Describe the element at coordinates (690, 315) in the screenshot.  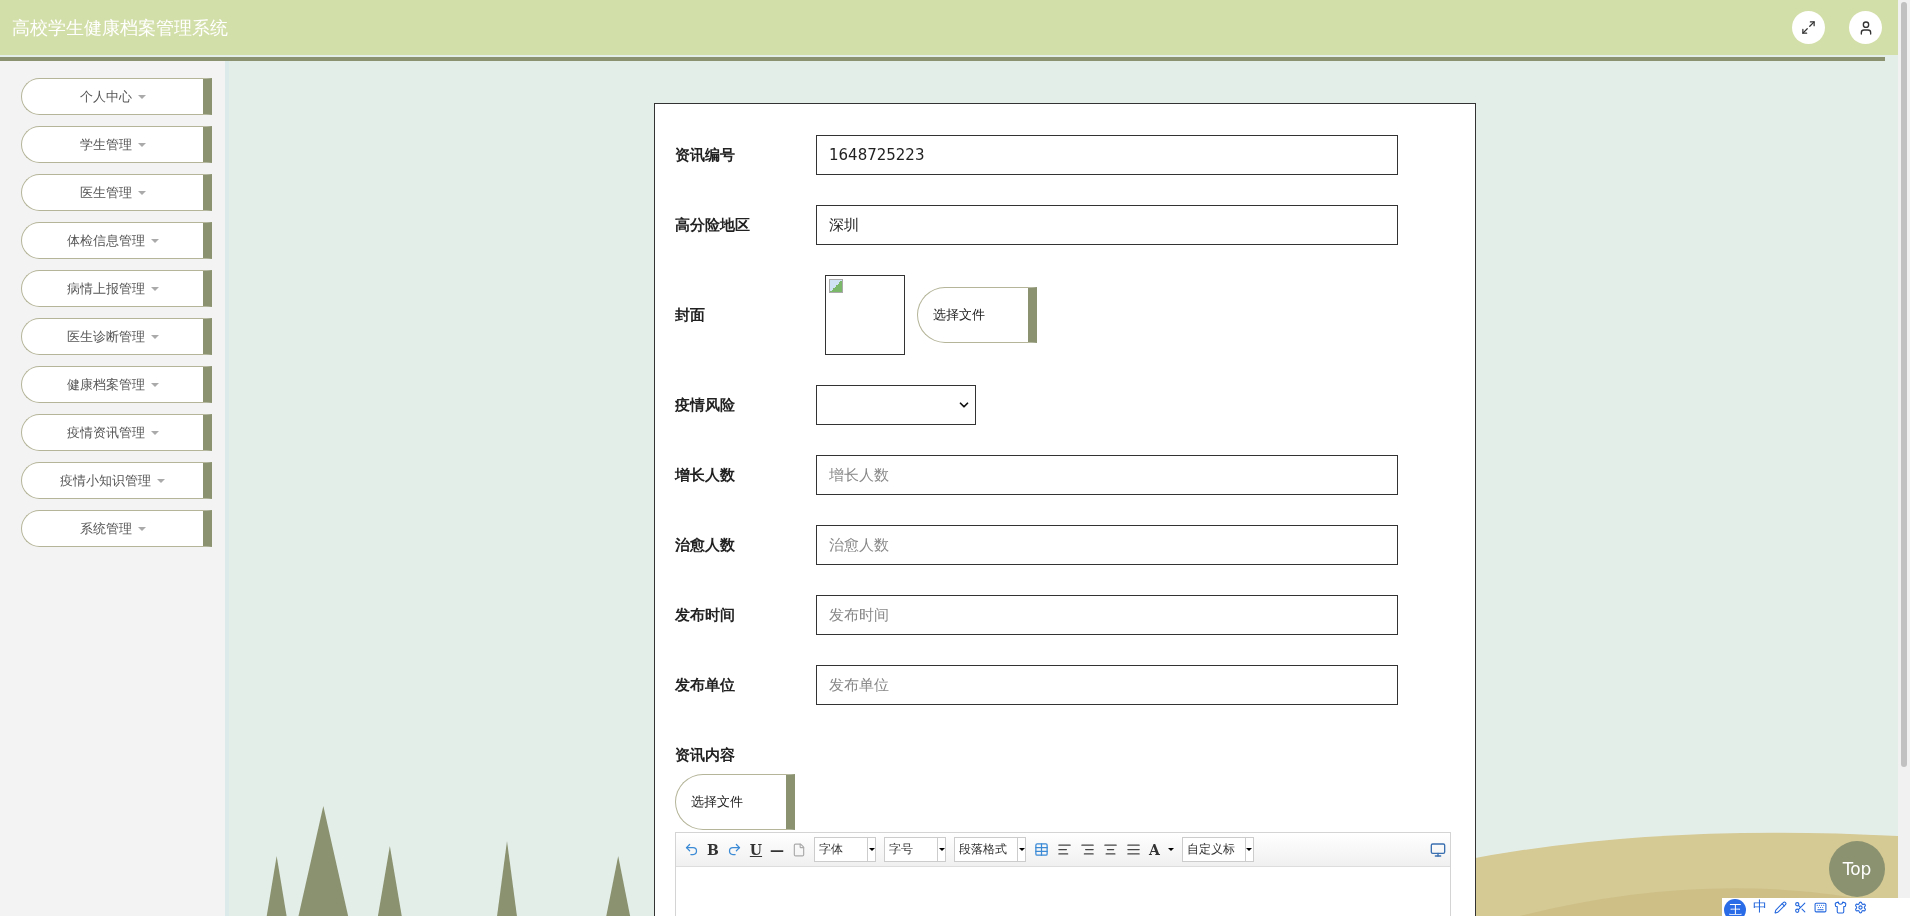
I see `field-label: 封面` at that location.